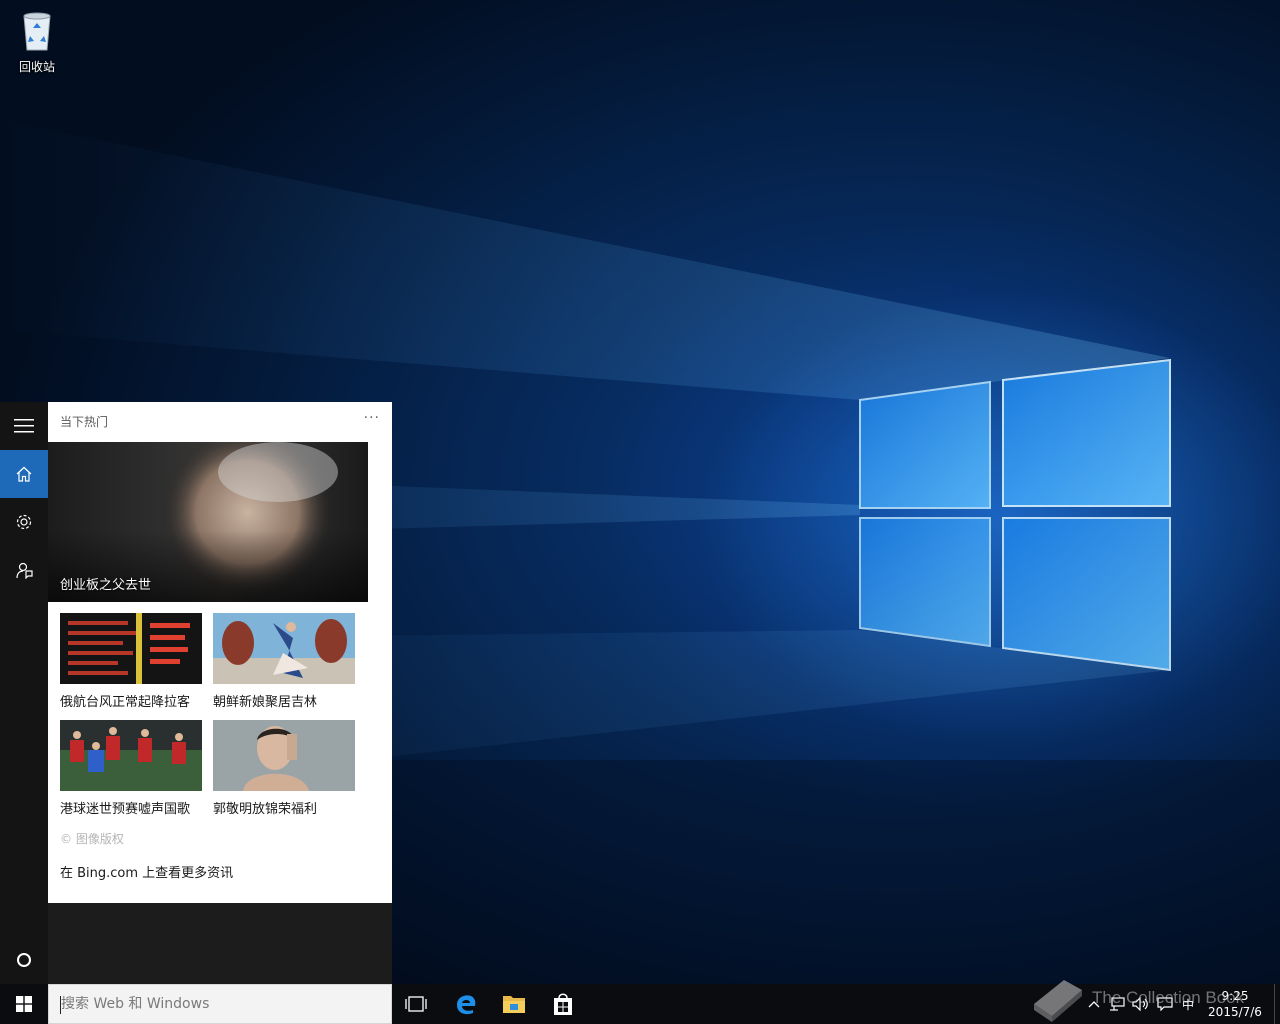 The height and width of the screenshot is (1024, 1280). I want to click on recycle-bin-shortcut: 回收站, so click(37, 44).